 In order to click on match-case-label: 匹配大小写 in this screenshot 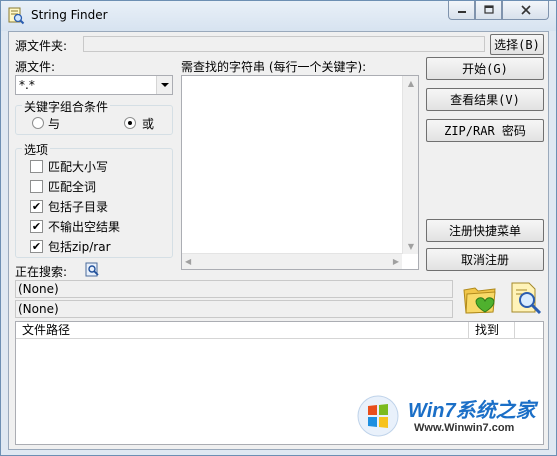, I will do `click(78, 167)`.